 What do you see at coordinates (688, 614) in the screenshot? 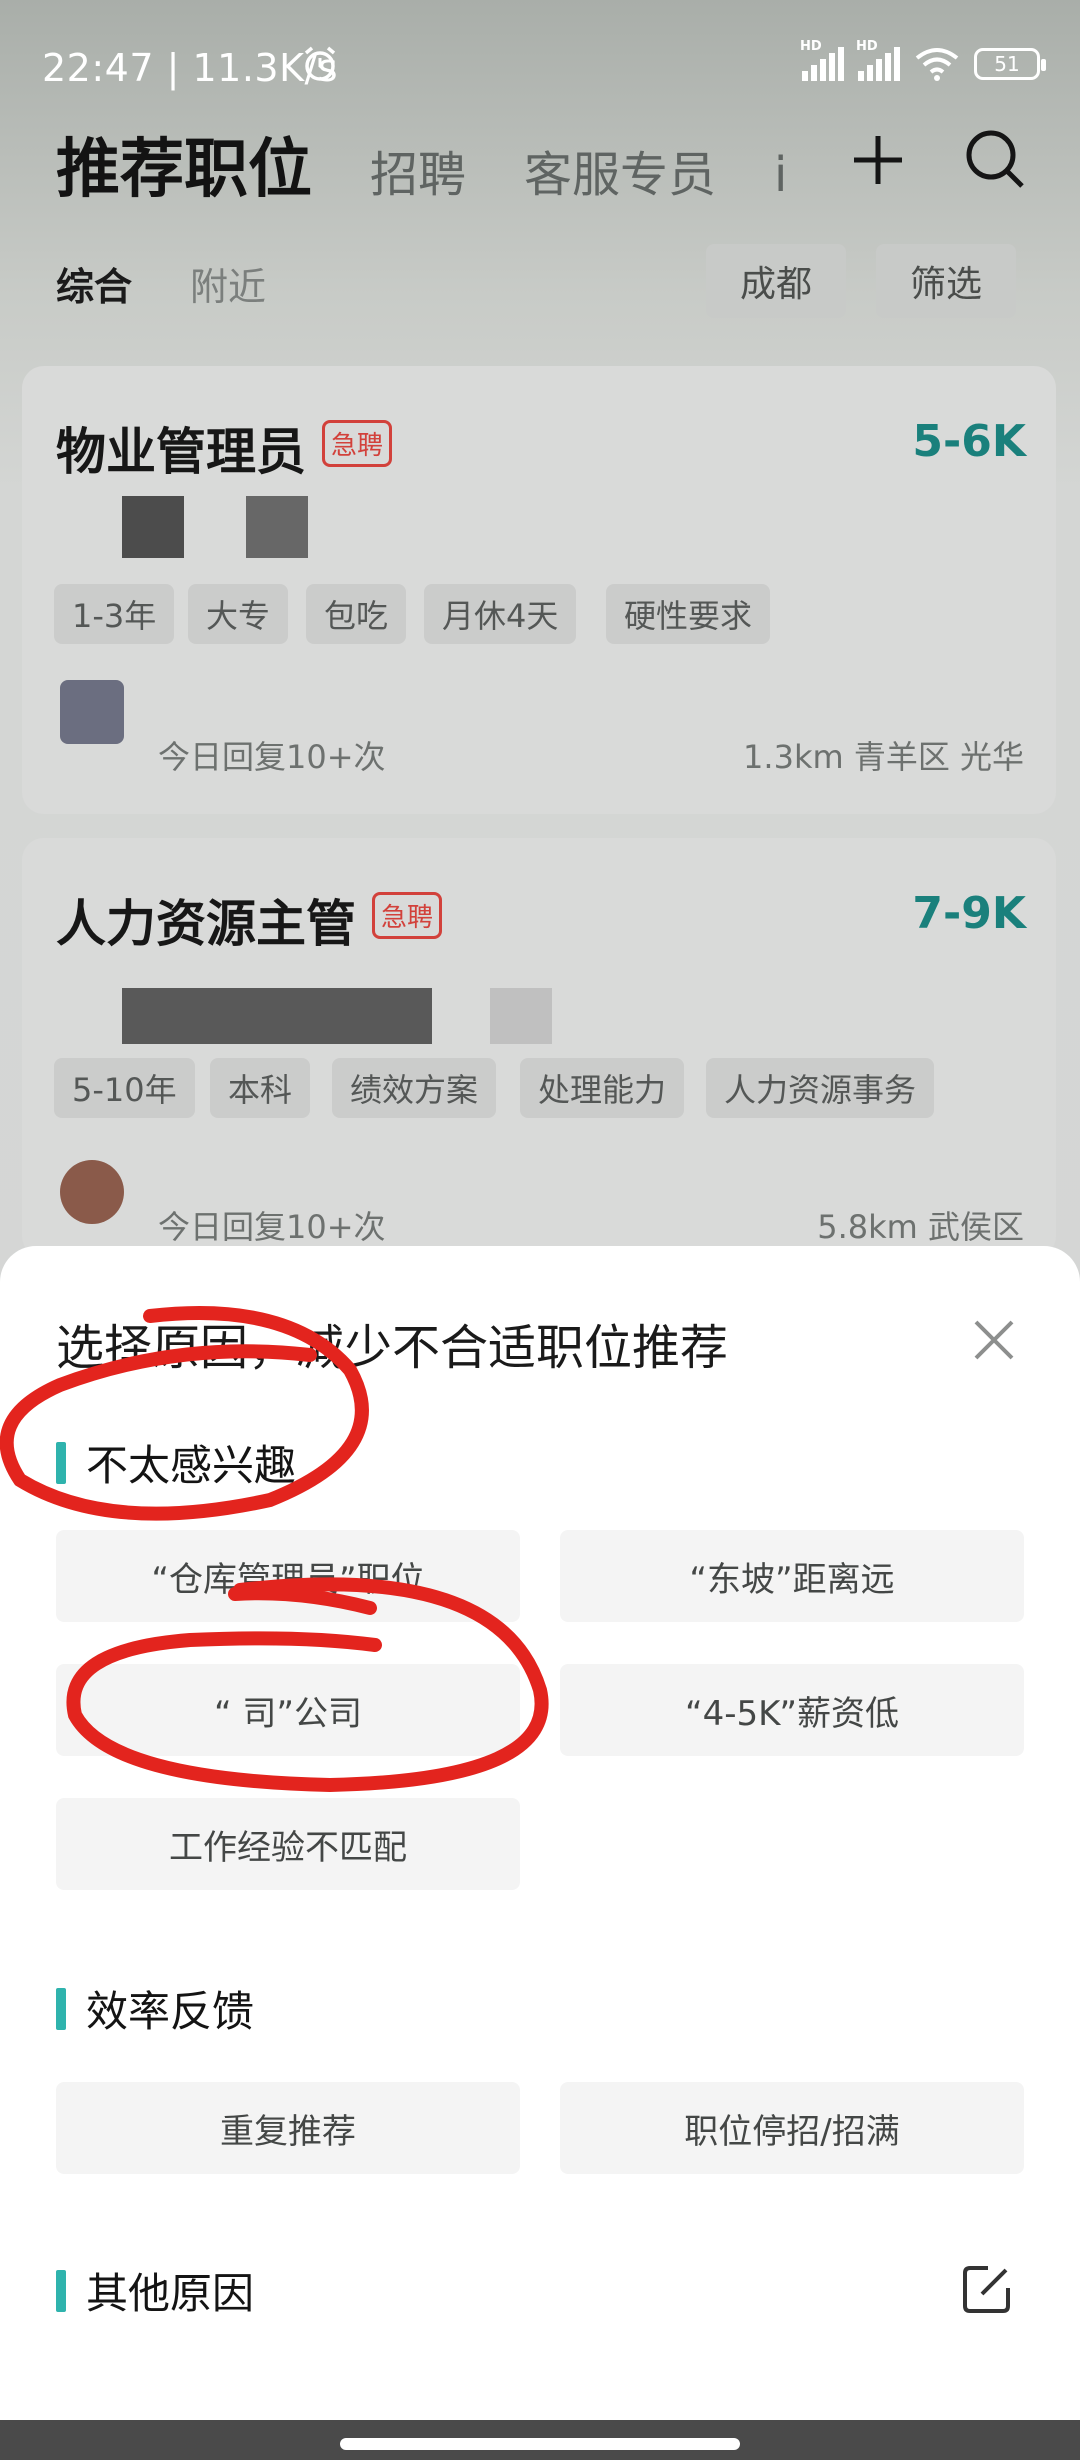
I see `job-tag: 硬性要求` at bounding box center [688, 614].